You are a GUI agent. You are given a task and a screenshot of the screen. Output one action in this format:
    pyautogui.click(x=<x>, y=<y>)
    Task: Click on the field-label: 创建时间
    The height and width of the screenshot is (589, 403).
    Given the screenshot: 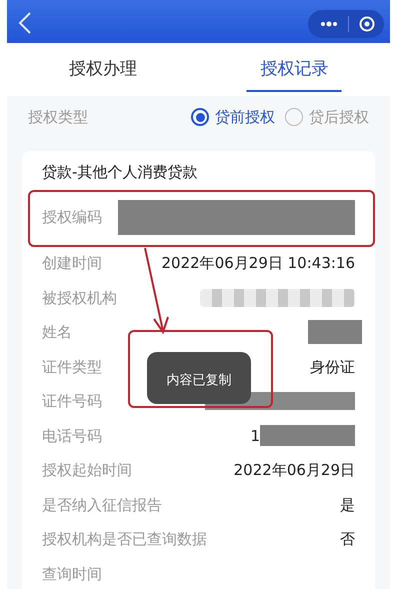 What is the action you would take?
    pyautogui.click(x=72, y=263)
    